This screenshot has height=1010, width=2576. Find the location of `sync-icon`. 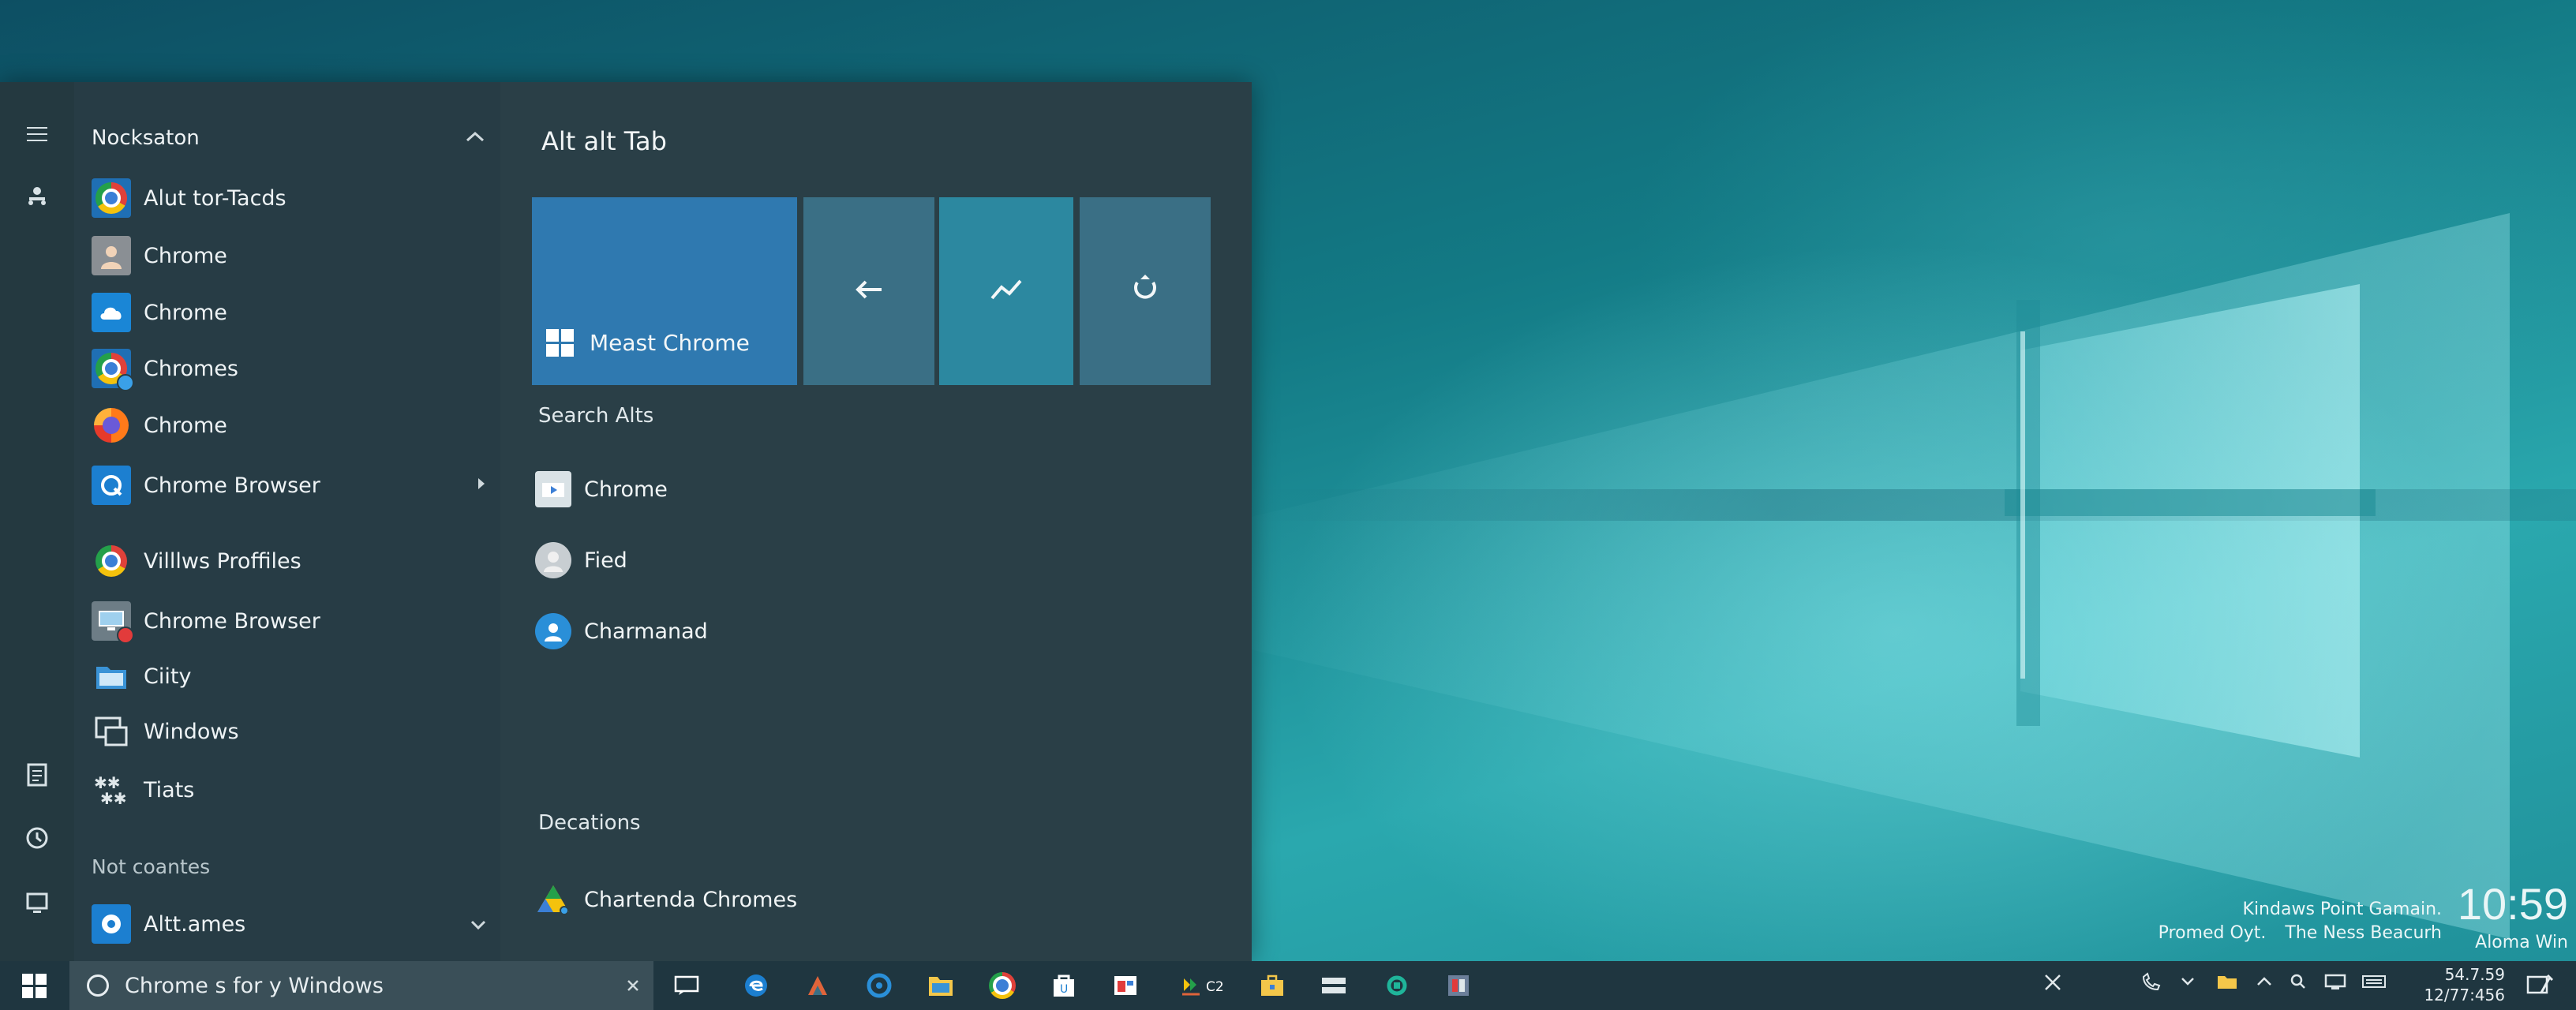

sync-icon is located at coordinates (111, 485).